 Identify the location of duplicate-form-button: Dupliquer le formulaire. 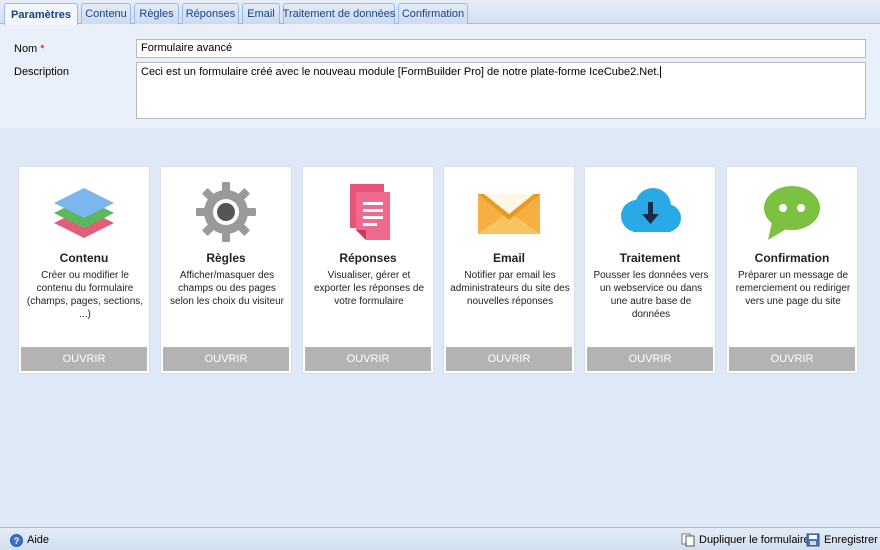
(745, 540).